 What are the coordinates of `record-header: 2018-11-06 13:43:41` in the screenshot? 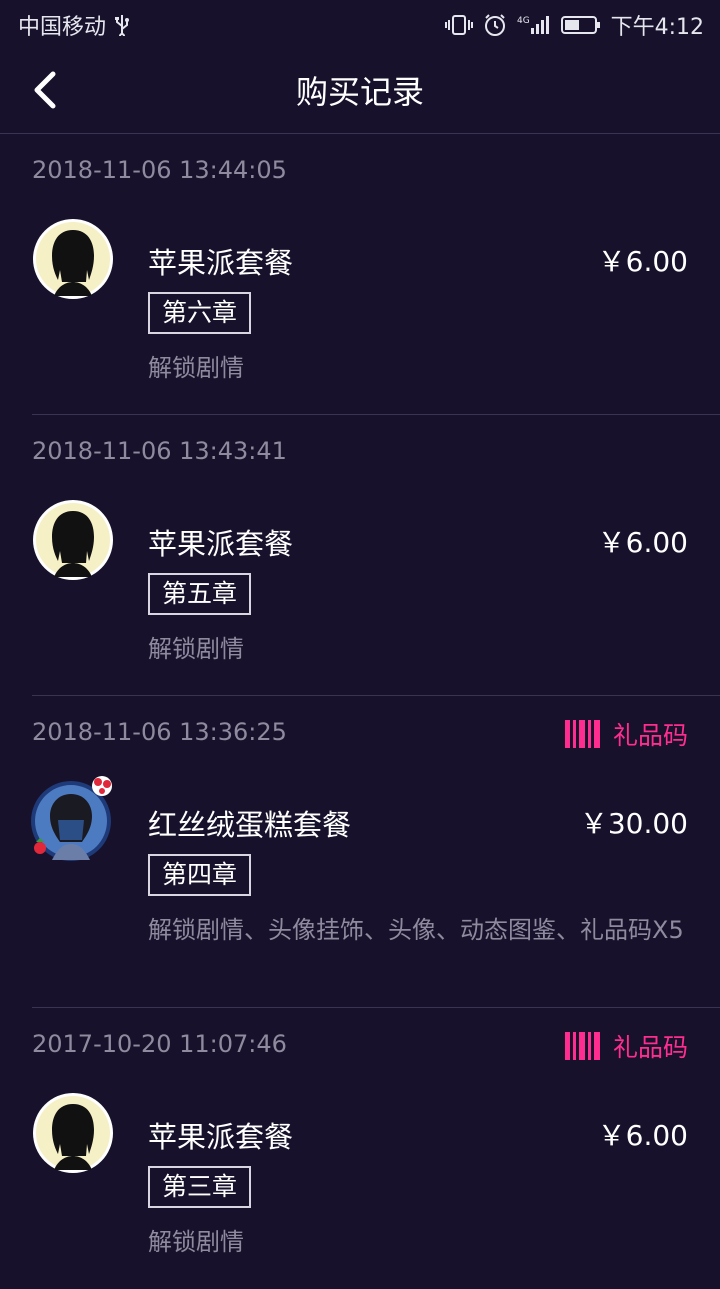 It's located at (376, 454).